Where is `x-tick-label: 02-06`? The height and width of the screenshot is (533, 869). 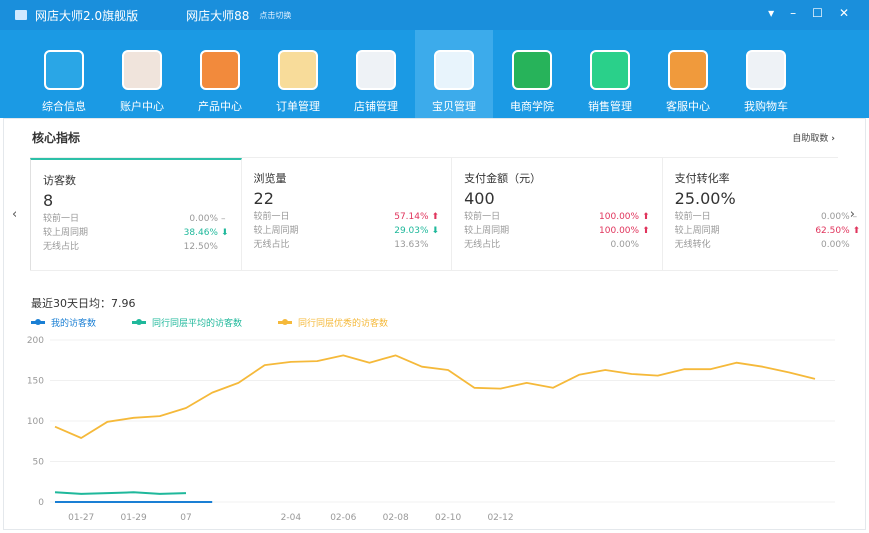
x-tick-label: 02-06 is located at coordinates (343, 518).